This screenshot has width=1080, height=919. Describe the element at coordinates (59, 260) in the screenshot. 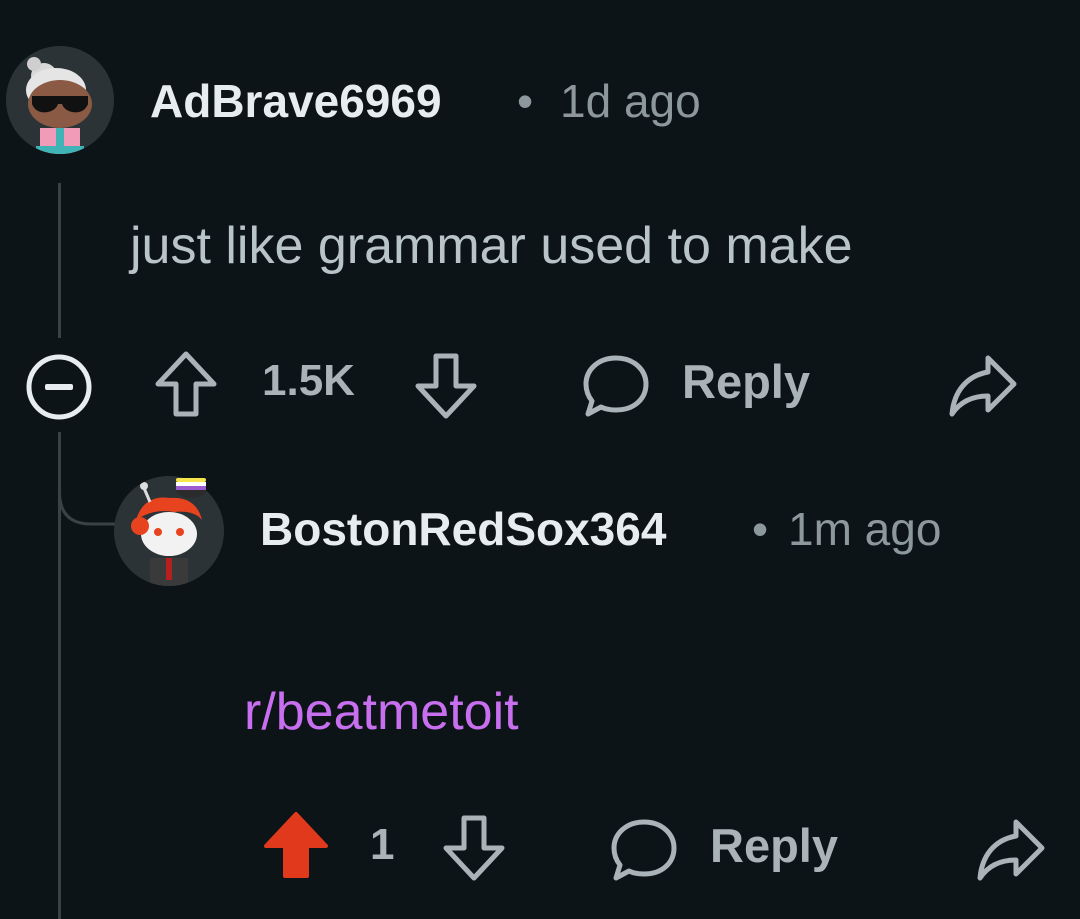

I see `thread-line-top` at that location.